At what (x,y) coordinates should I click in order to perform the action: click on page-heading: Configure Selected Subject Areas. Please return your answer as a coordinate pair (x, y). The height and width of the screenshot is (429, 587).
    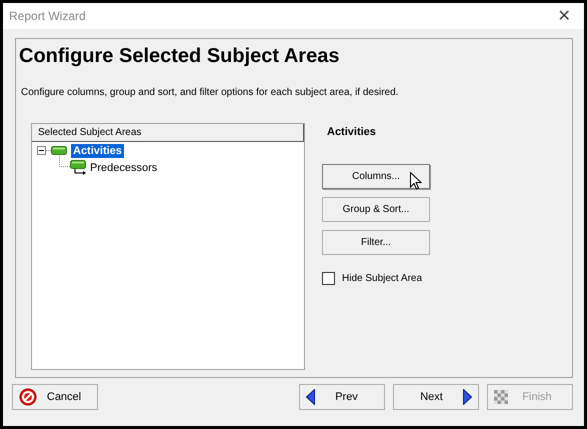
    Looking at the image, I should click on (179, 56).